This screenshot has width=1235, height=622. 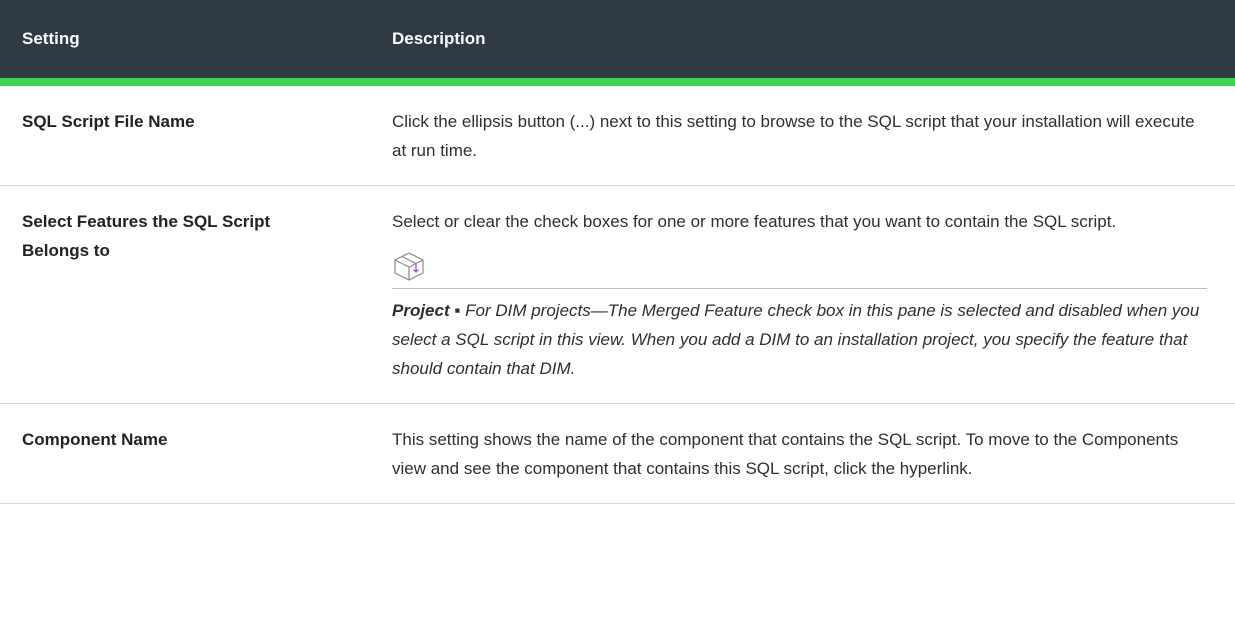 What do you see at coordinates (184, 134) in the screenshot?
I see `setting-name: SQL Script File Name` at bounding box center [184, 134].